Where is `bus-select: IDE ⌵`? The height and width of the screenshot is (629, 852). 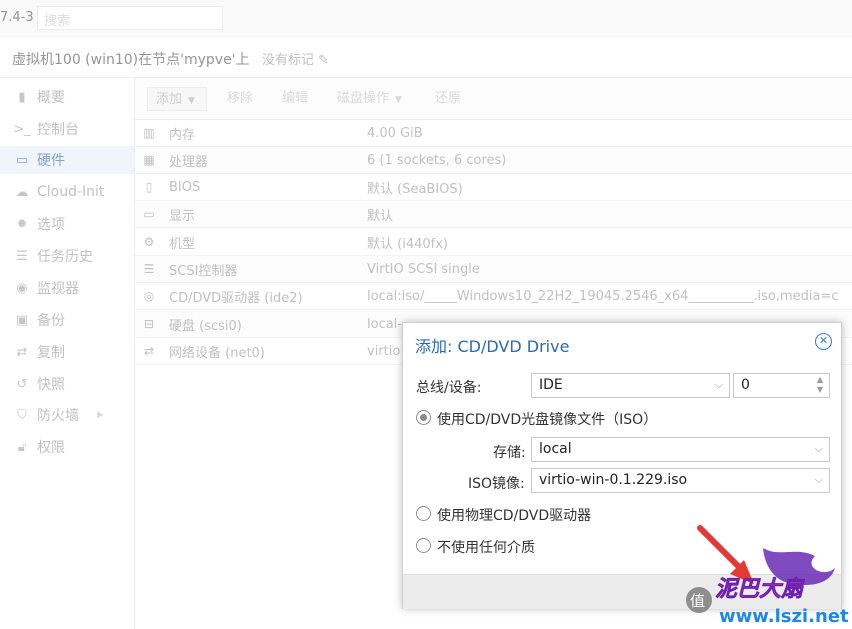
bus-select: IDE ⌵ is located at coordinates (630, 385).